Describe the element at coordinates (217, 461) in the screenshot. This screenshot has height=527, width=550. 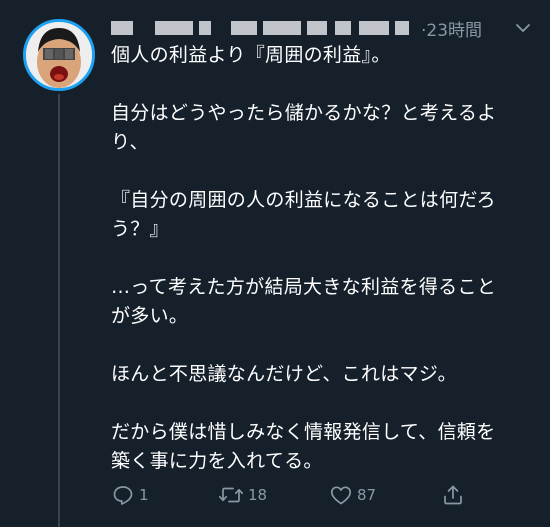
I see `tweet-line: 築く事に力を入れてる。` at that location.